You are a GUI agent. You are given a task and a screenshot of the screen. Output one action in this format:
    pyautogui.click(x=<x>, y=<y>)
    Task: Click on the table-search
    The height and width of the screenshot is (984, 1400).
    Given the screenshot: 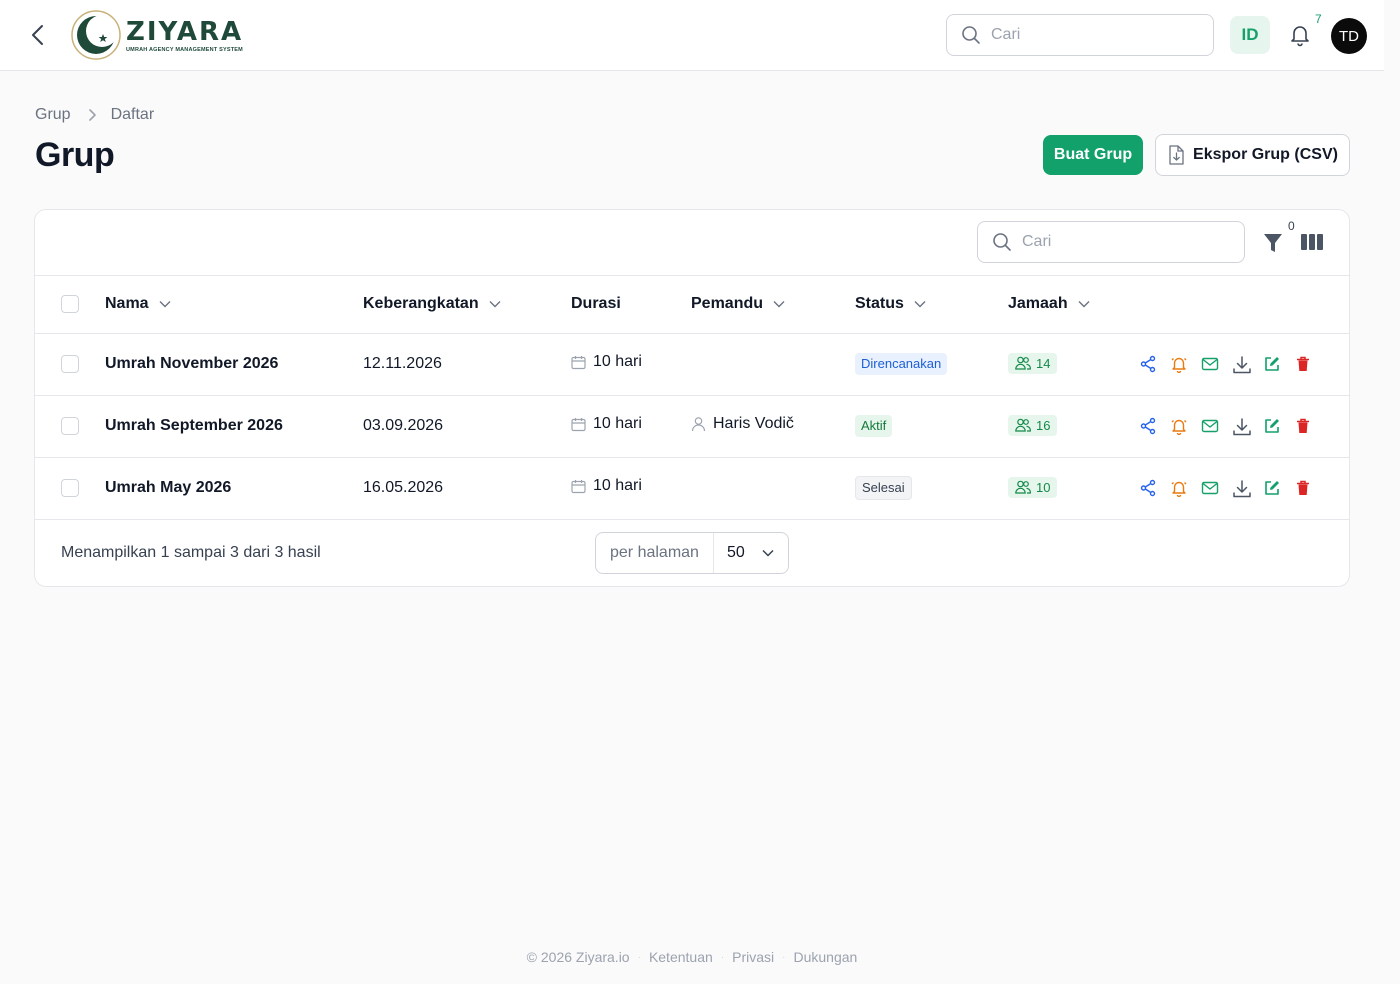 What is the action you would take?
    pyautogui.click(x=1111, y=242)
    